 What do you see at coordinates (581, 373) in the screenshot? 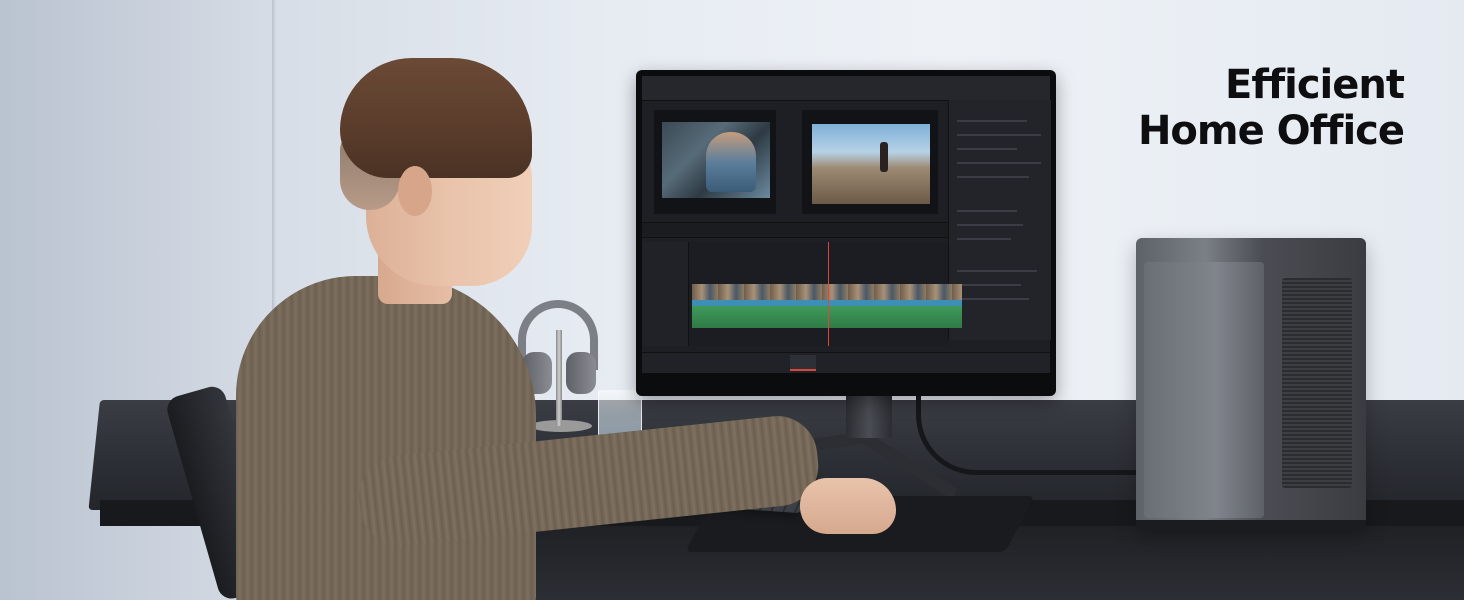
I see `headphones-right-cup` at bounding box center [581, 373].